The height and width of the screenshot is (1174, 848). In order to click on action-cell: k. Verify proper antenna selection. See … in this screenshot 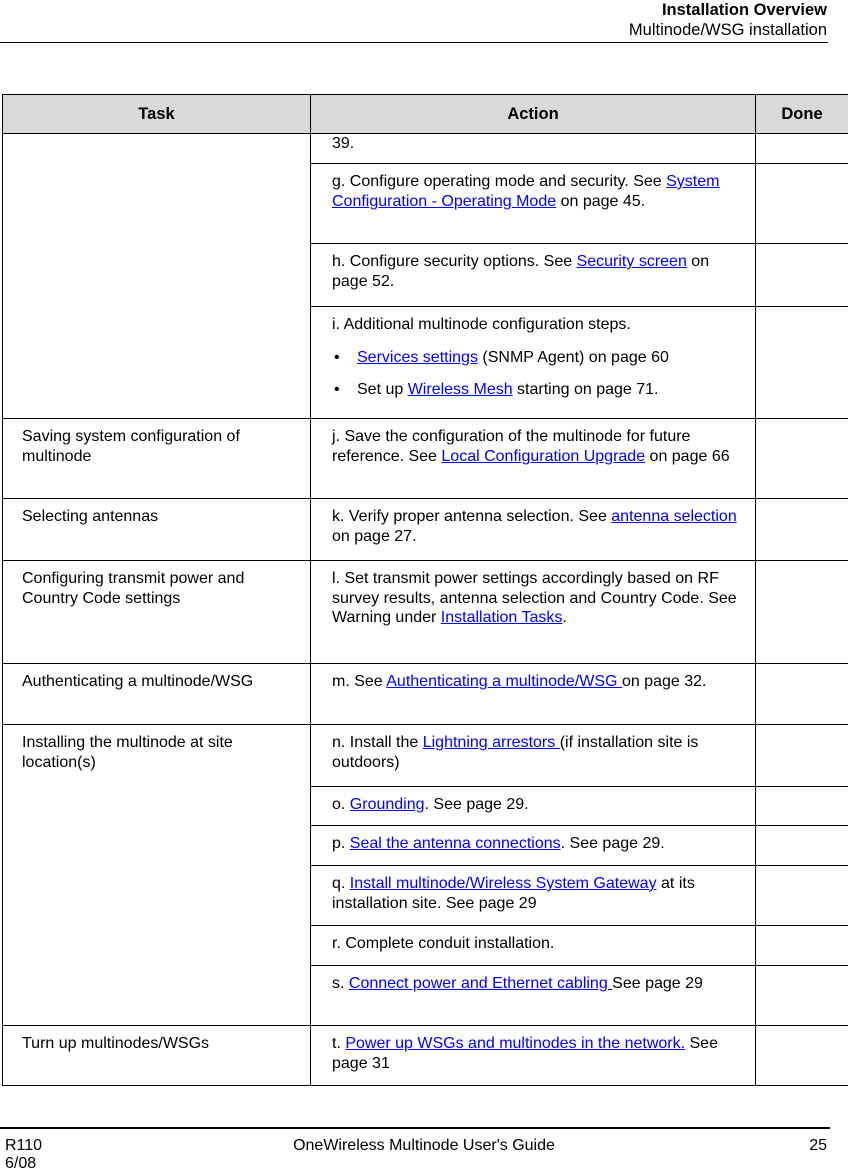, I will do `click(533, 529)`.